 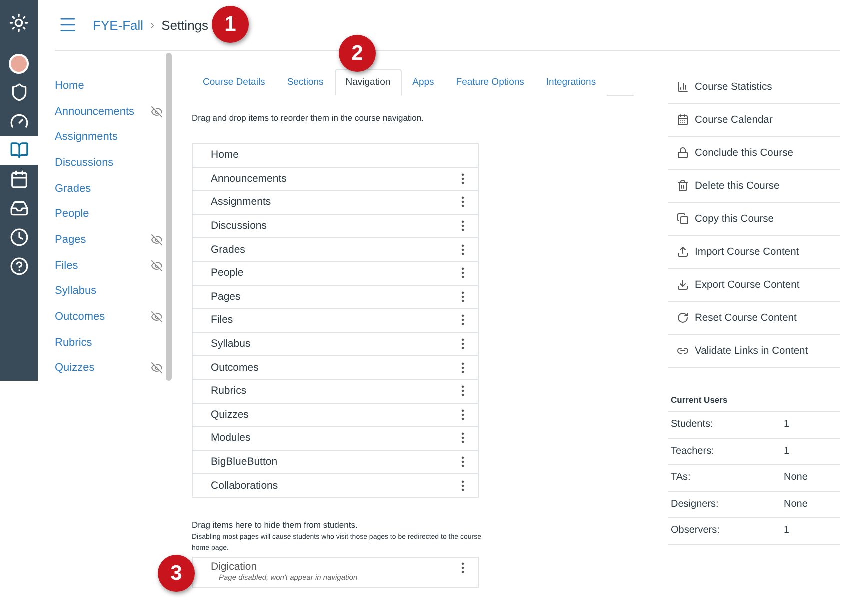 What do you see at coordinates (683, 87) in the screenshot?
I see `bar-chart-icon` at bounding box center [683, 87].